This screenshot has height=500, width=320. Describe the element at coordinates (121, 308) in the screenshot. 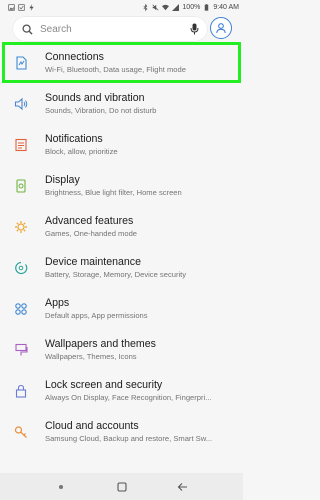

I see `settings-item-apps: Apps Default apps, App permissions` at that location.